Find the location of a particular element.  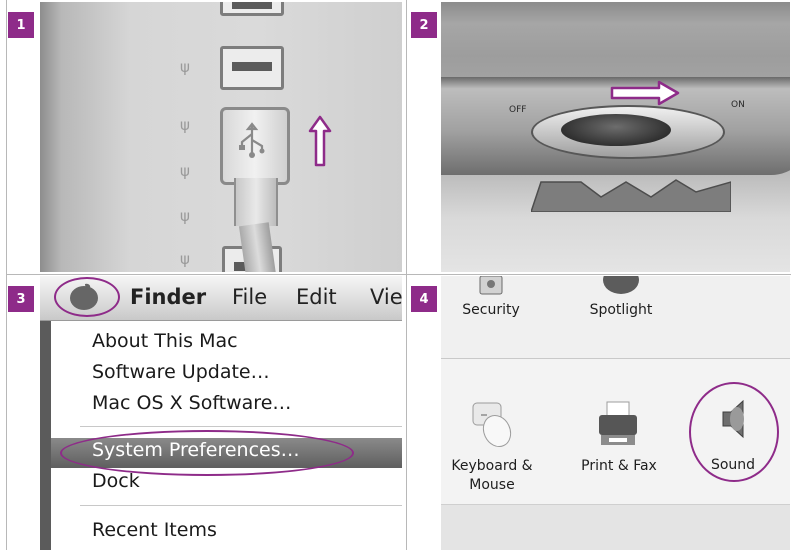

step-badge-2: 2 is located at coordinates (424, 25).